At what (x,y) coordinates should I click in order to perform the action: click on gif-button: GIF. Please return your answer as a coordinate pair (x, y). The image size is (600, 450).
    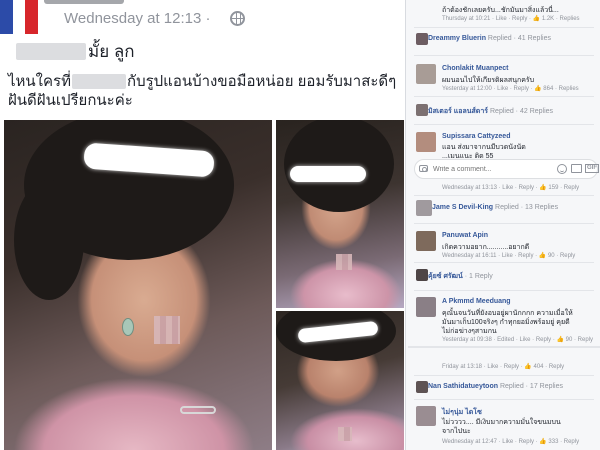
    Looking at the image, I should click on (592, 168).